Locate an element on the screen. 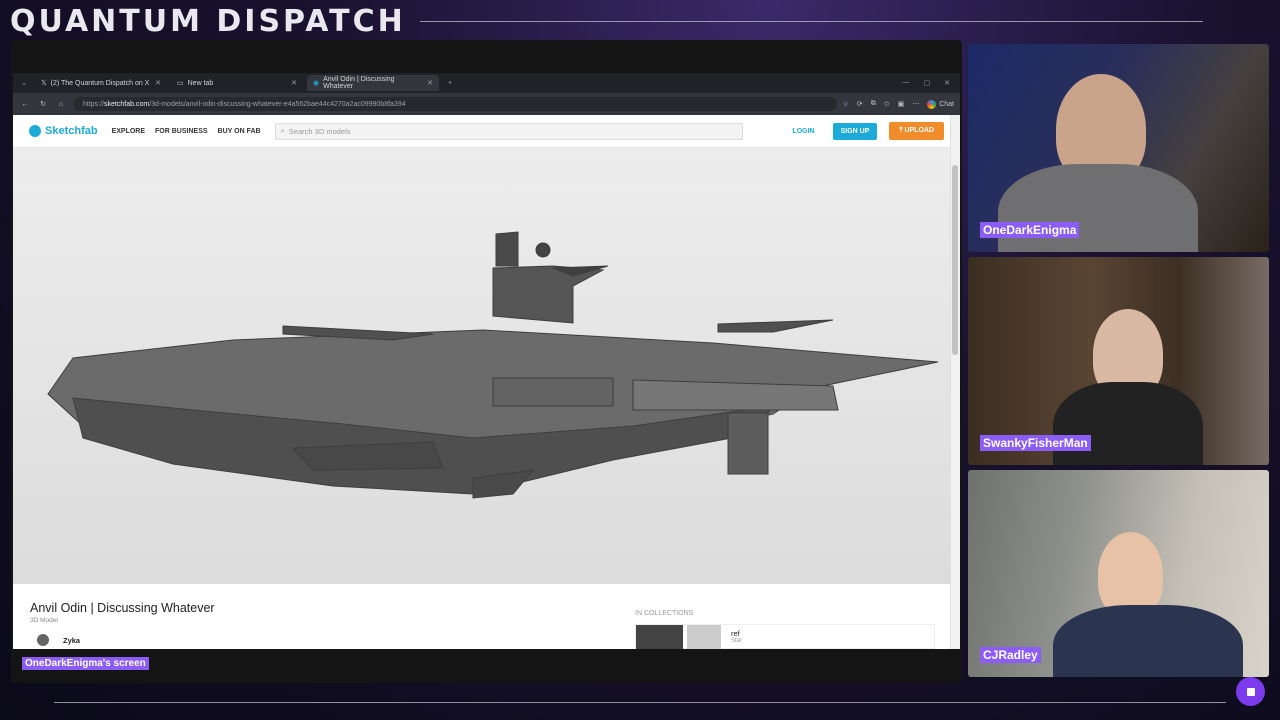 The image size is (1280, 720). footer-divider is located at coordinates (640, 702).